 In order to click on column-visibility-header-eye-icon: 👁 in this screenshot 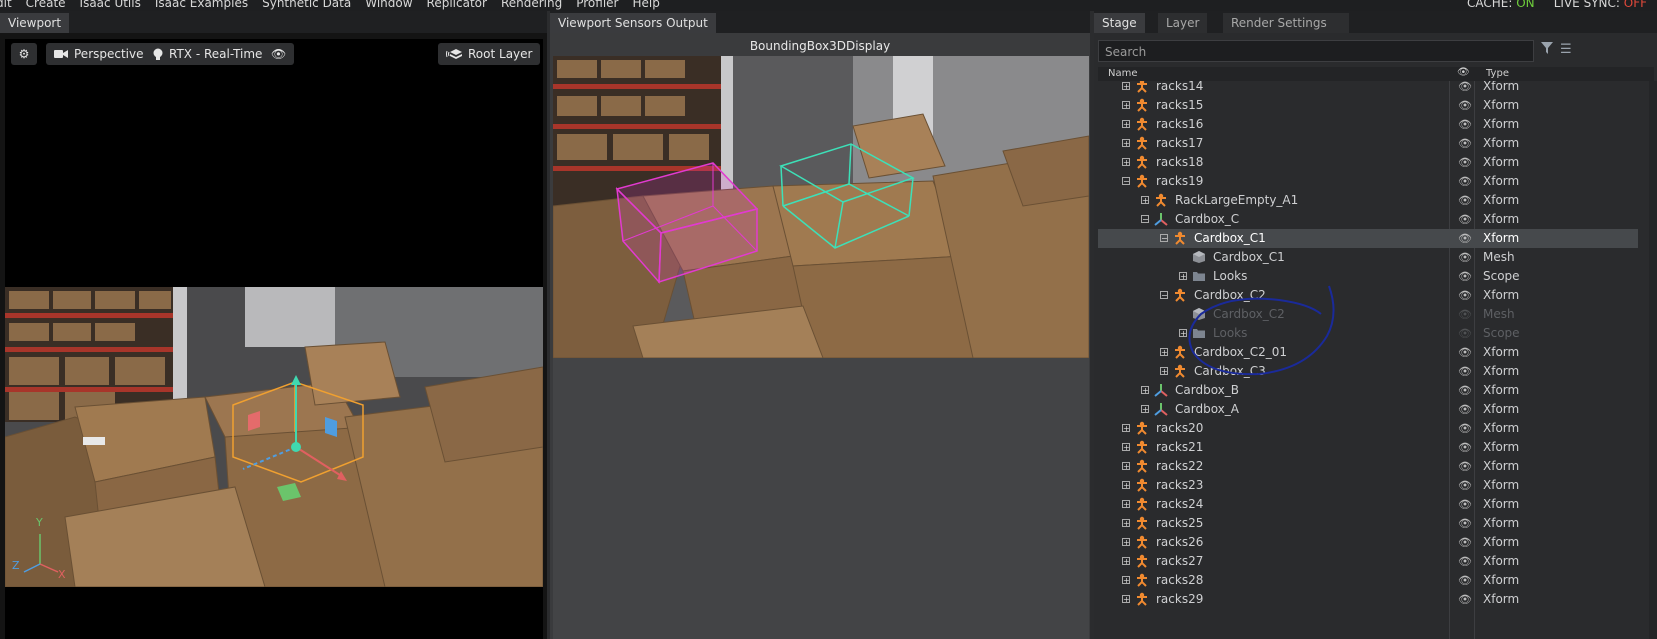, I will do `click(1463, 72)`.